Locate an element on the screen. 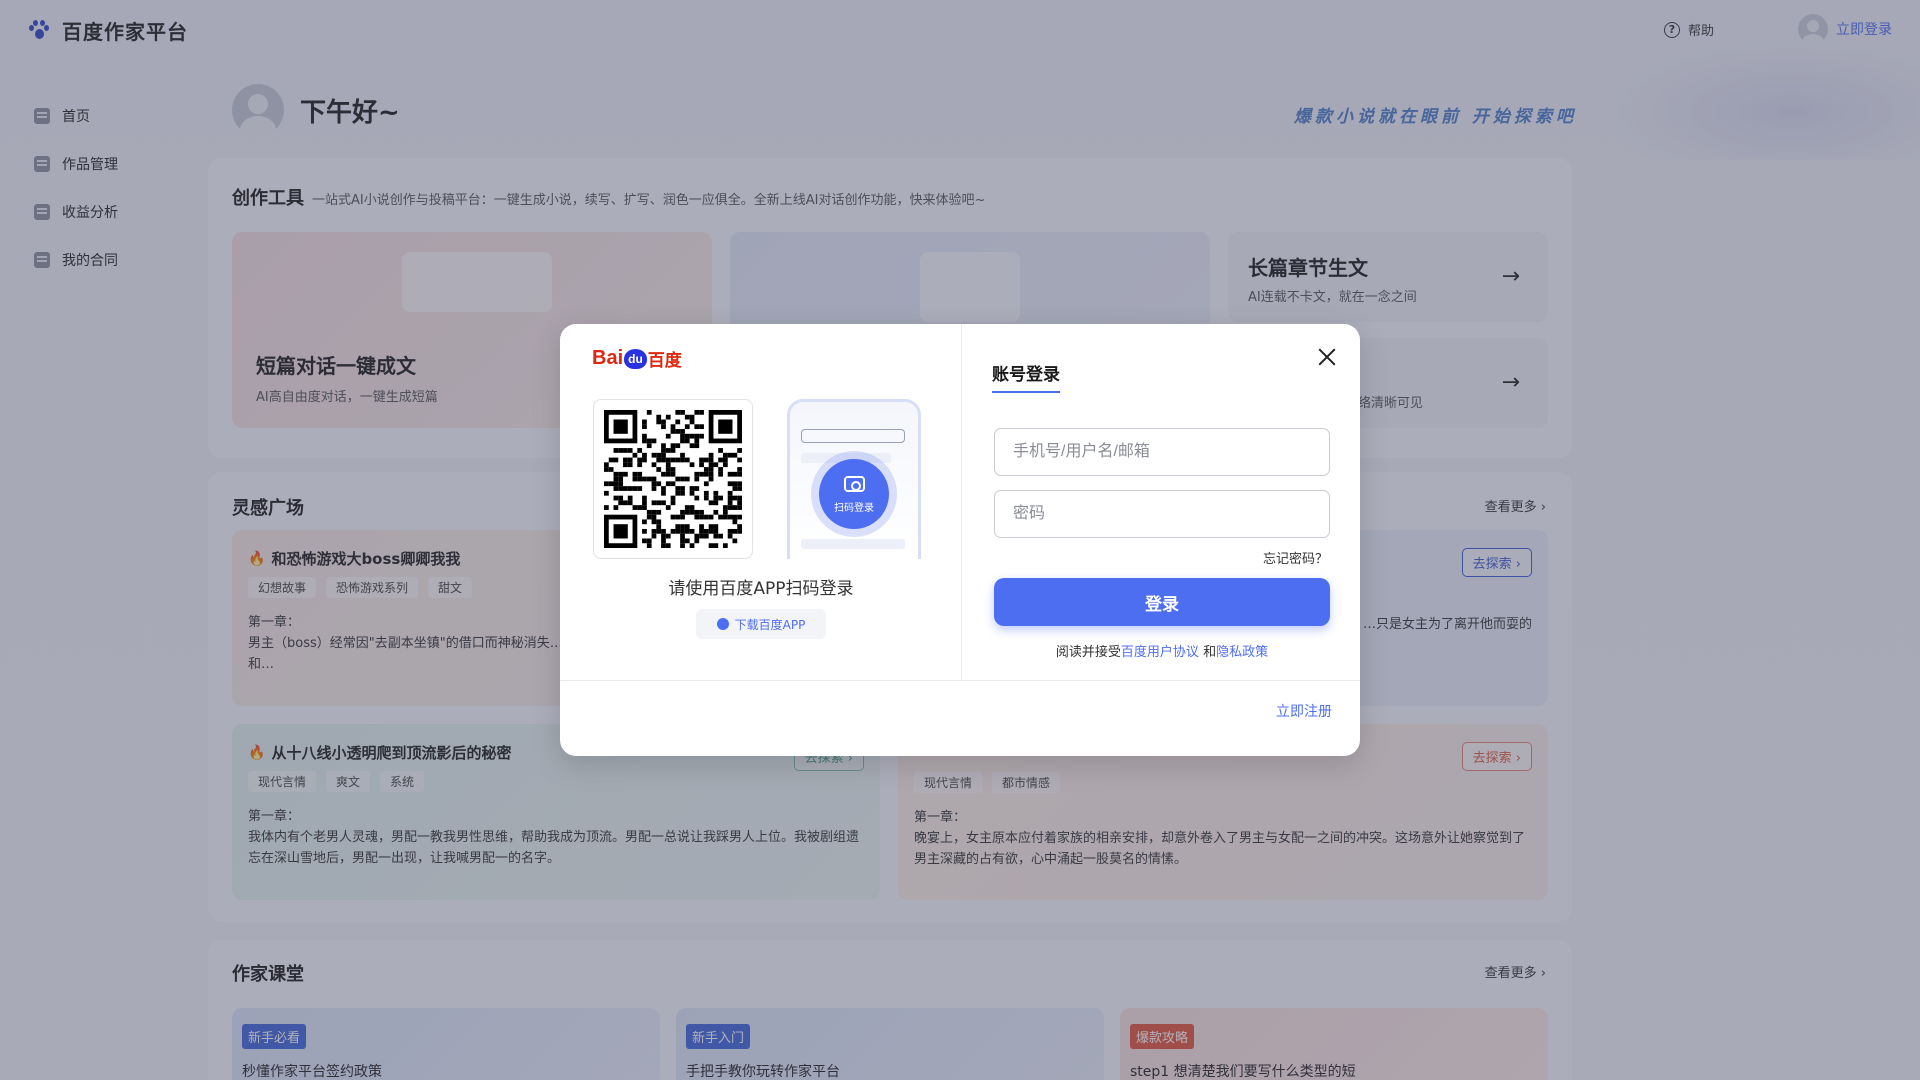 Image resolution: width=1920 pixels, height=1080 pixels. user-agreement-link: 百度用户协议 is located at coordinates (1160, 652).